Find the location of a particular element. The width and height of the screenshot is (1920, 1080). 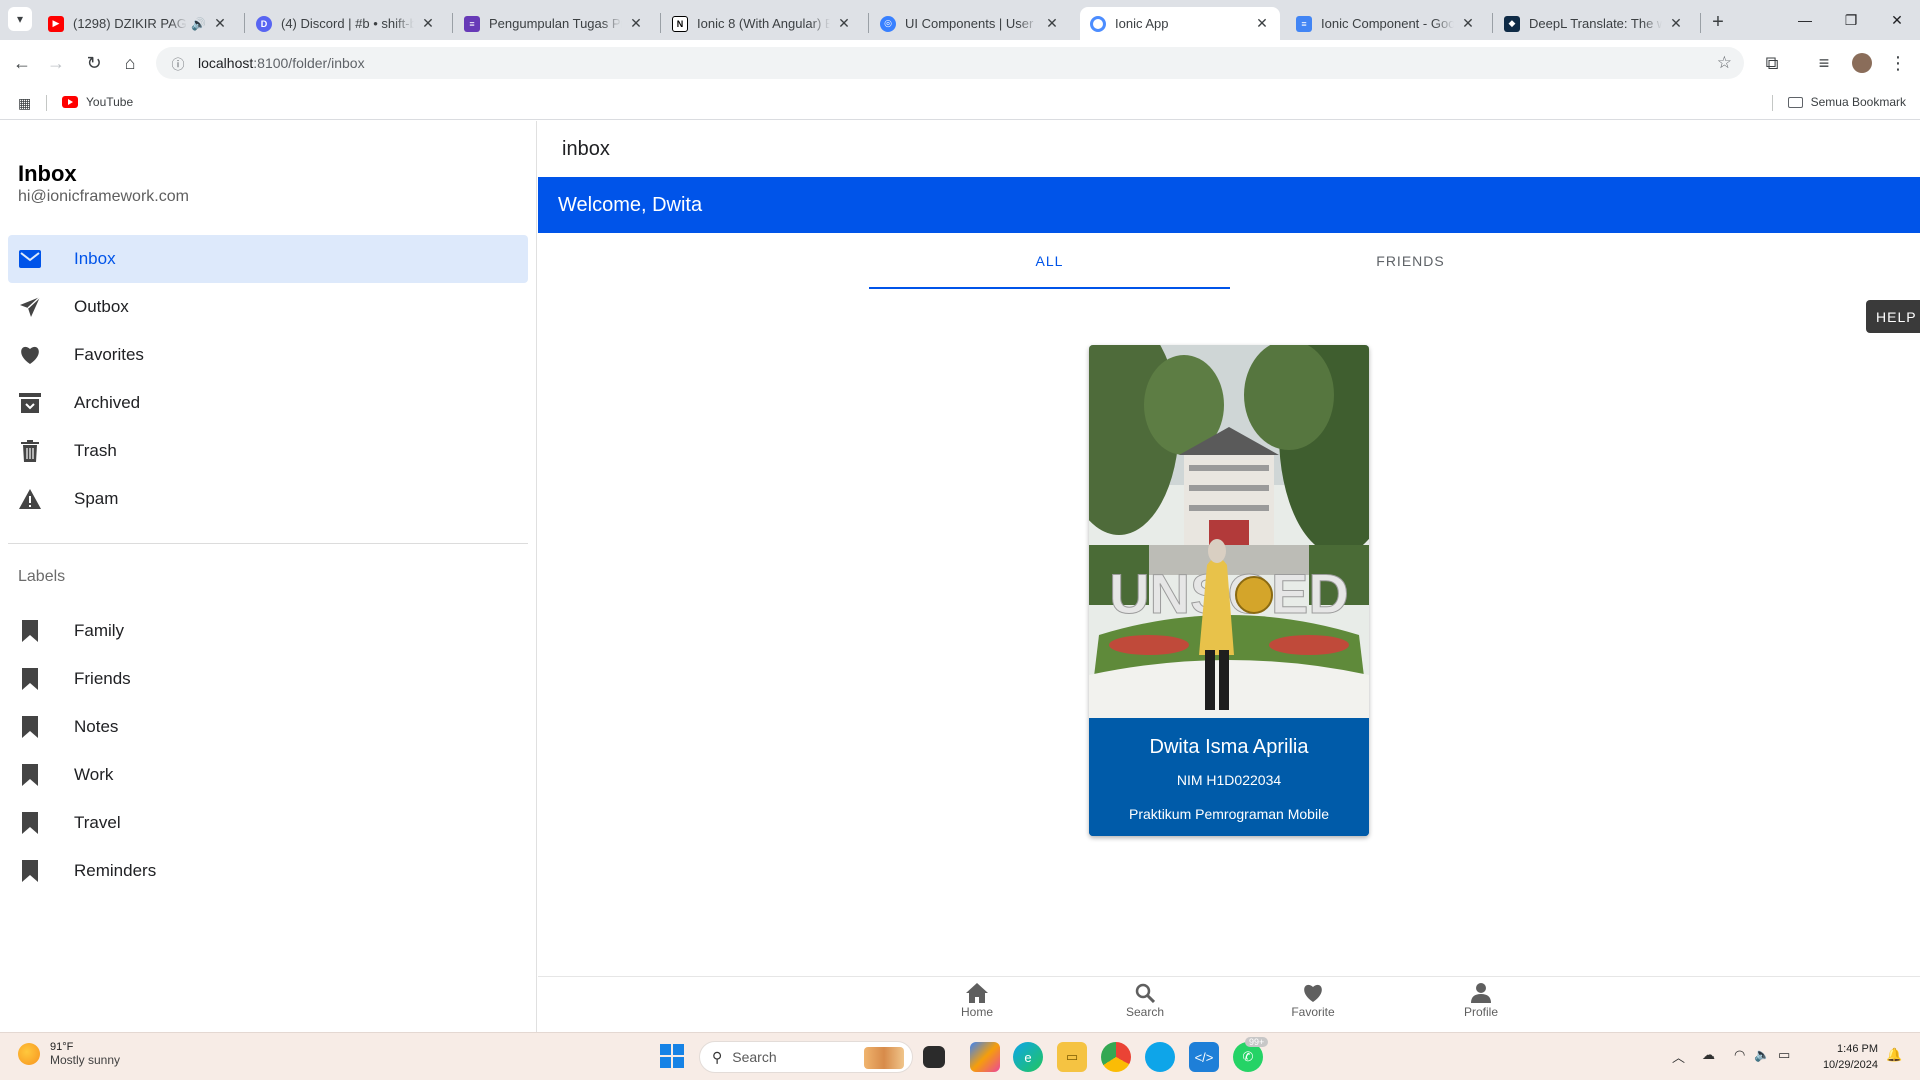

welcome-toolbar: Welcome, Dwita is located at coordinates (1229, 205).